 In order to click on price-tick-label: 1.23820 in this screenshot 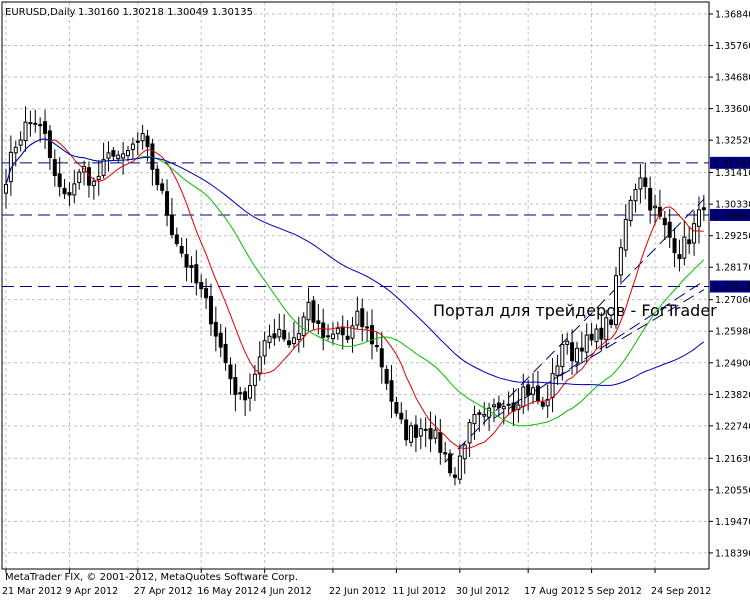, I will do `click(732, 395)`.